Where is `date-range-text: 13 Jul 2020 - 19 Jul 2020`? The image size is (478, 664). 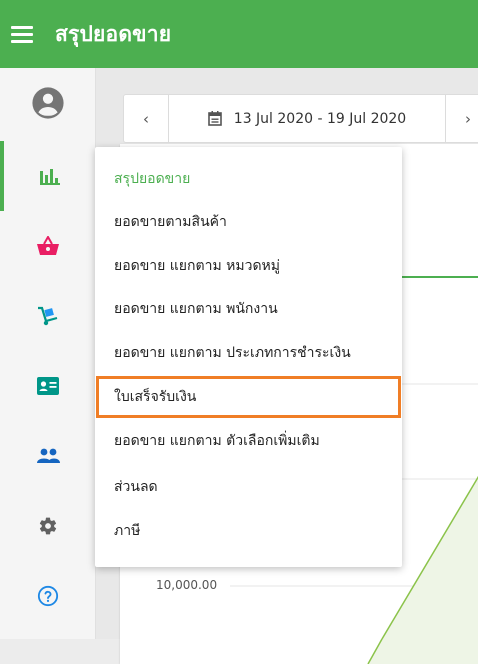
date-range-text: 13 Jul 2020 - 19 Jul 2020 is located at coordinates (320, 118).